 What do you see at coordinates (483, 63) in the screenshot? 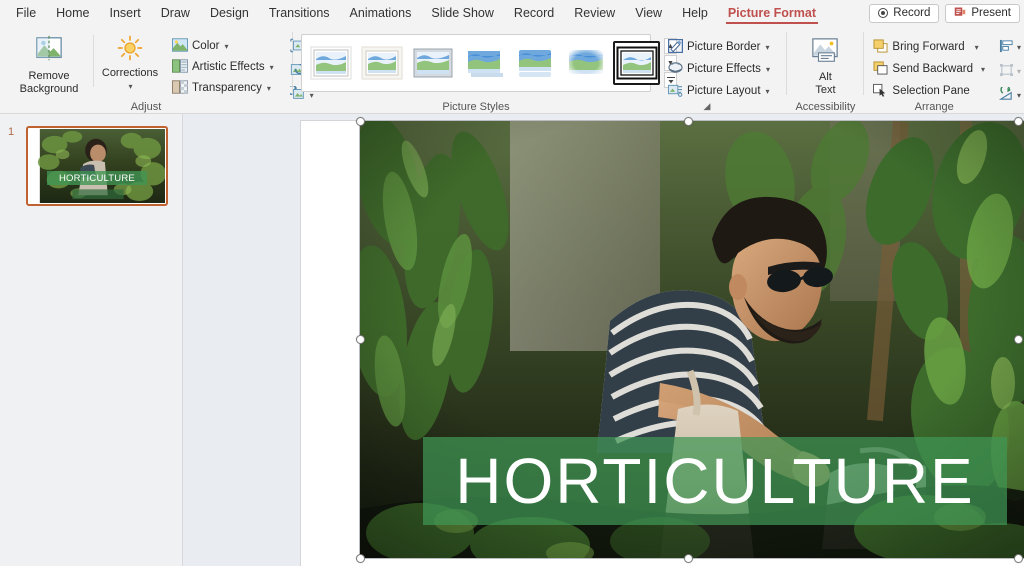
I see `picture-style-drop-shadow-rectangle` at bounding box center [483, 63].